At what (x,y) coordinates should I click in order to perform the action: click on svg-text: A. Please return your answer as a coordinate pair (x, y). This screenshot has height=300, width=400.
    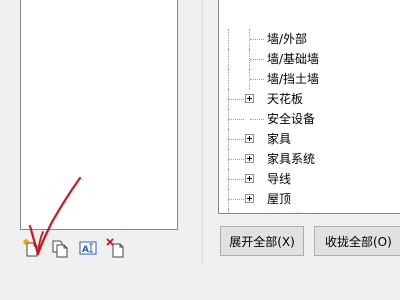
    Looking at the image, I should click on (85, 250).